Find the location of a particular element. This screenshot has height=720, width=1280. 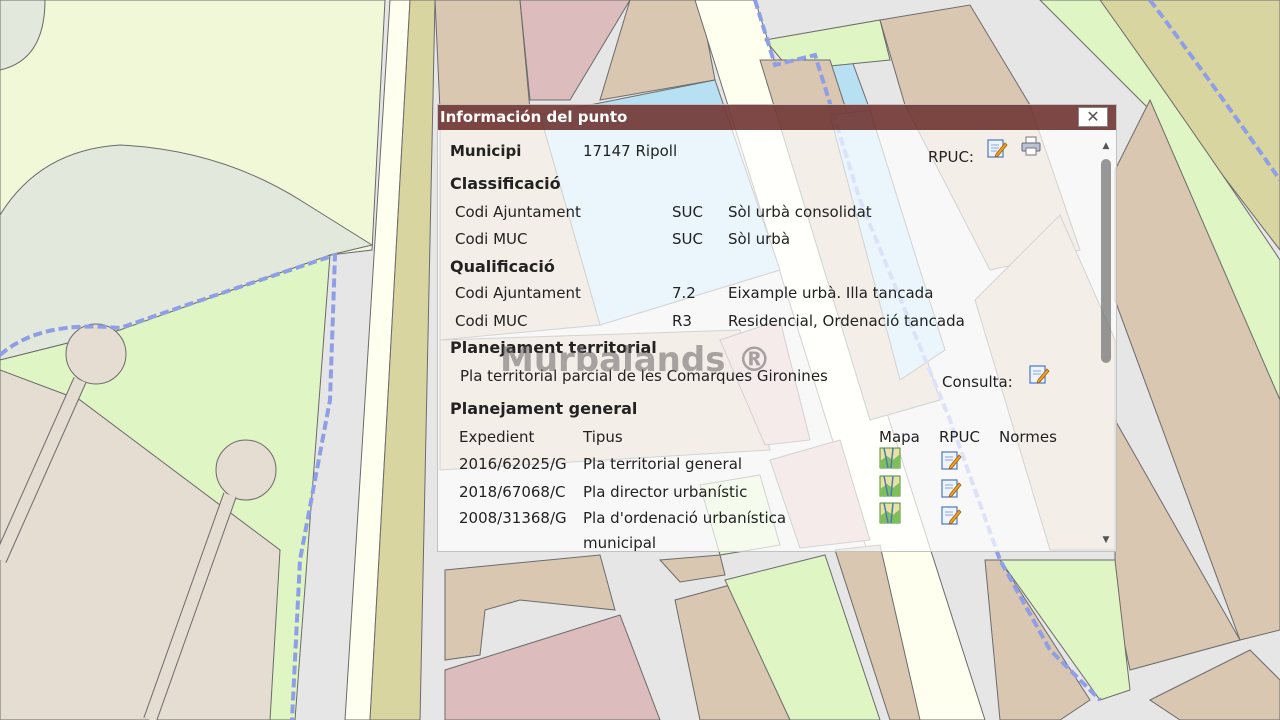

popup-title: Información del punto is located at coordinates (534, 117).